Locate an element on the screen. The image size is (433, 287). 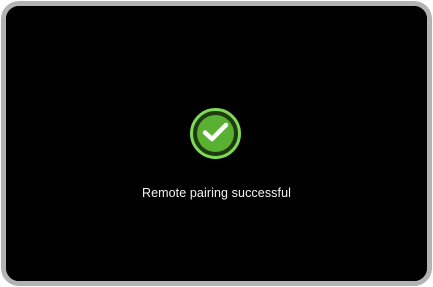
checkmark-icon is located at coordinates (215, 132).